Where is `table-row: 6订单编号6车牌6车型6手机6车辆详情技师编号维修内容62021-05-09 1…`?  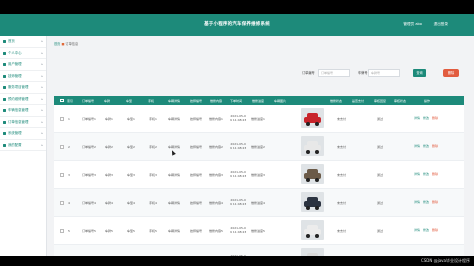
table-row: 6订单编号6车牌6车型6手机6车辆详情技师编号维修内容62021-05-09 1… is located at coordinates (259, 250).